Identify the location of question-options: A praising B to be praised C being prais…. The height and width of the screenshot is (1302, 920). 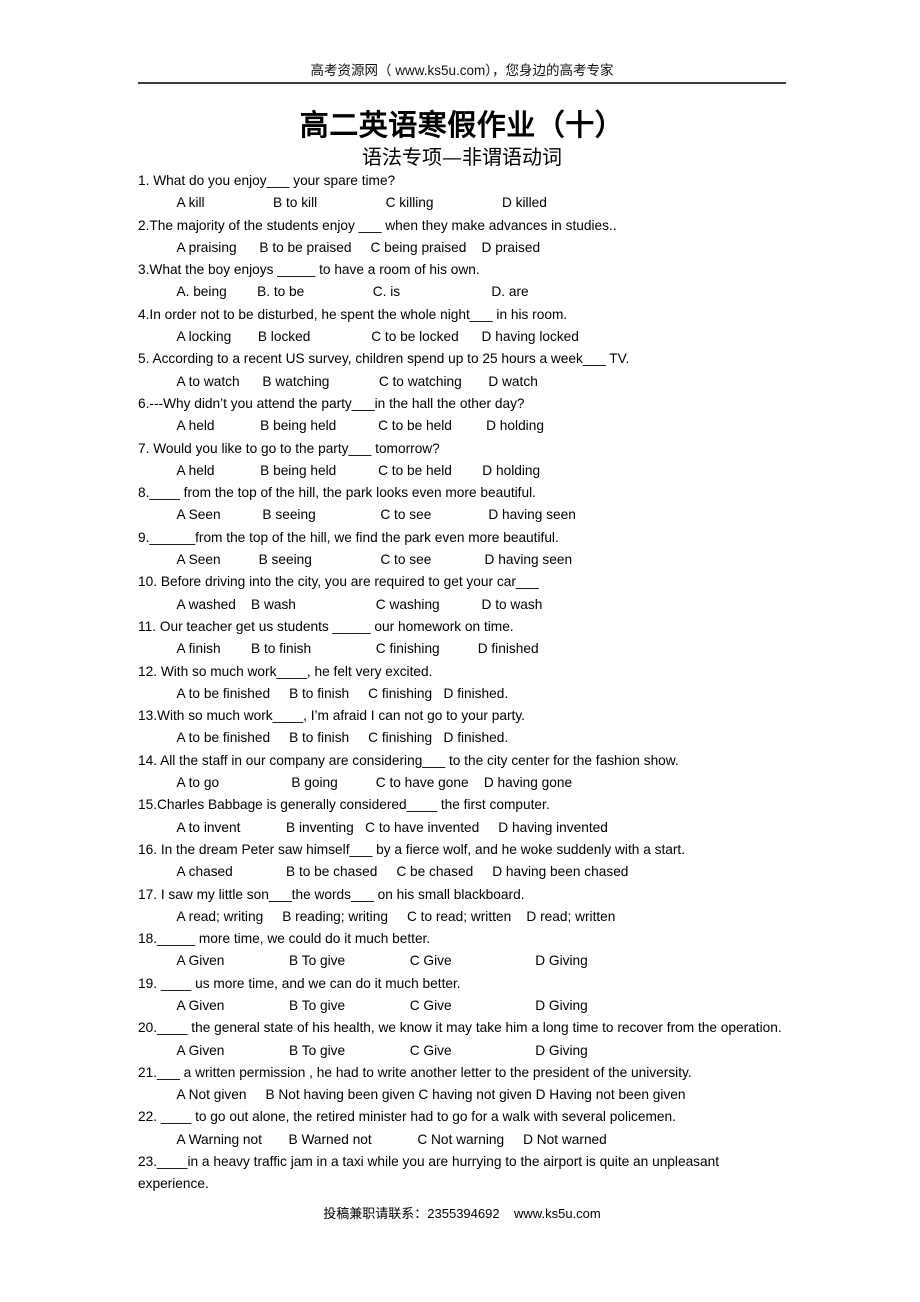
(351, 247).